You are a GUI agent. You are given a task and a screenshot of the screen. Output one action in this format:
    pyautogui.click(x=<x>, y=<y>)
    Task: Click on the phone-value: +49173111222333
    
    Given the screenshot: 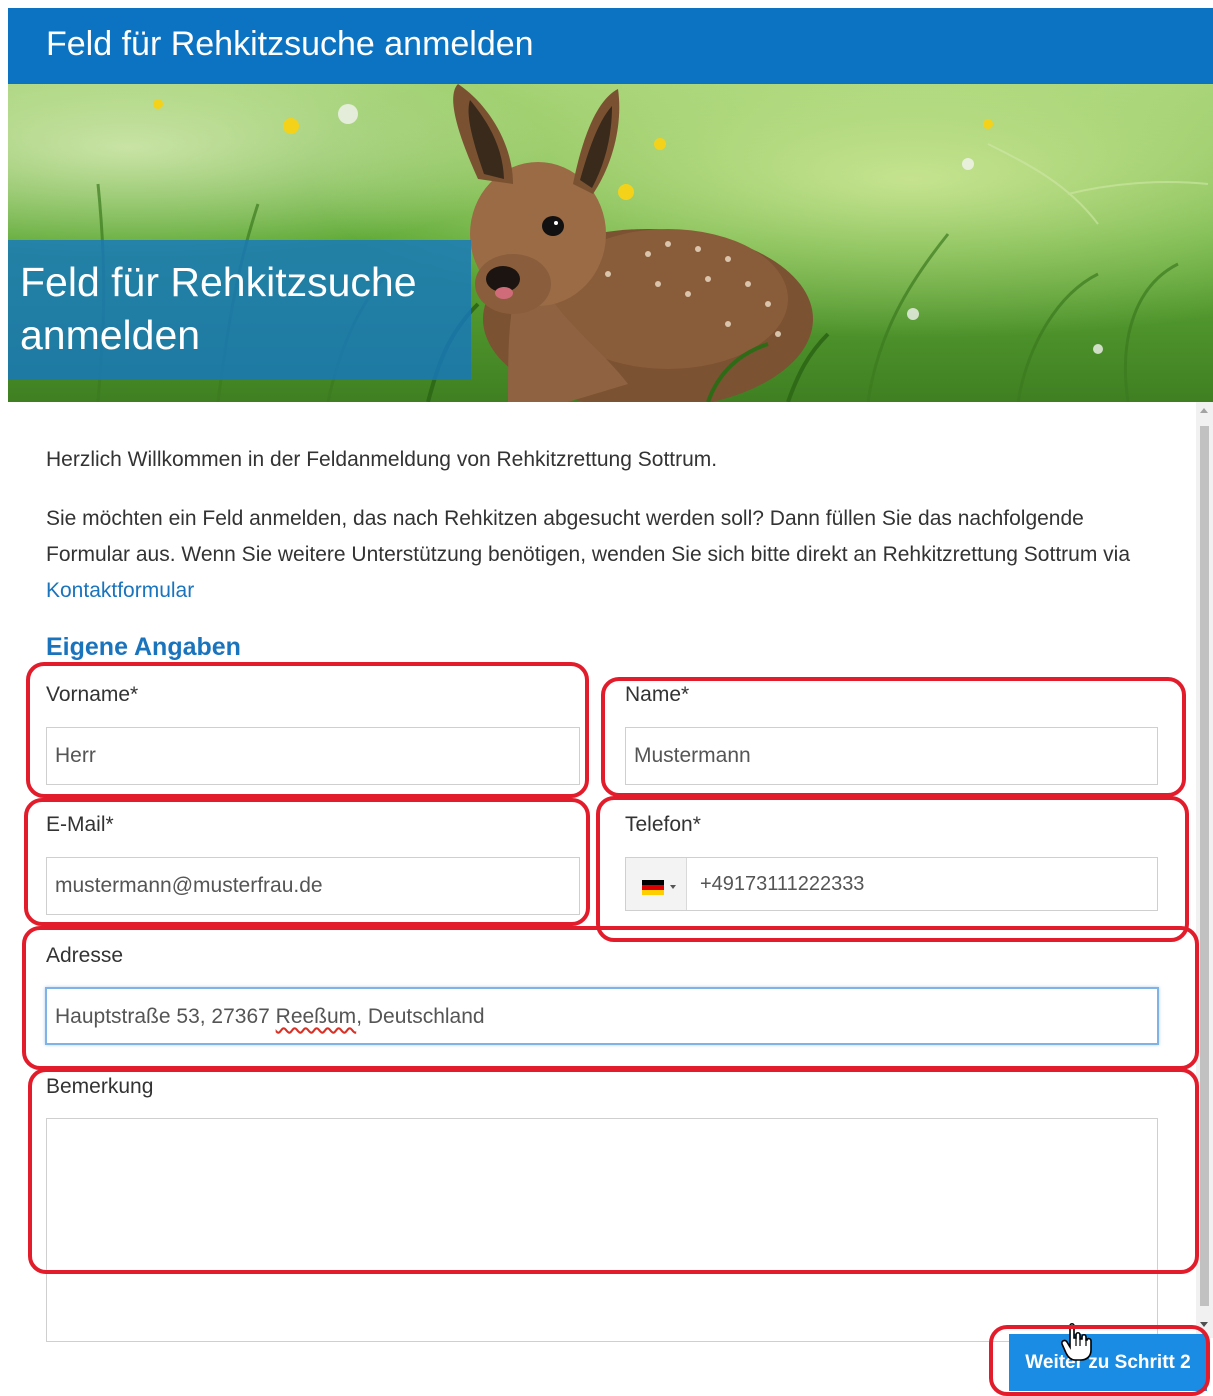 What is the action you would take?
    pyautogui.click(x=782, y=884)
    